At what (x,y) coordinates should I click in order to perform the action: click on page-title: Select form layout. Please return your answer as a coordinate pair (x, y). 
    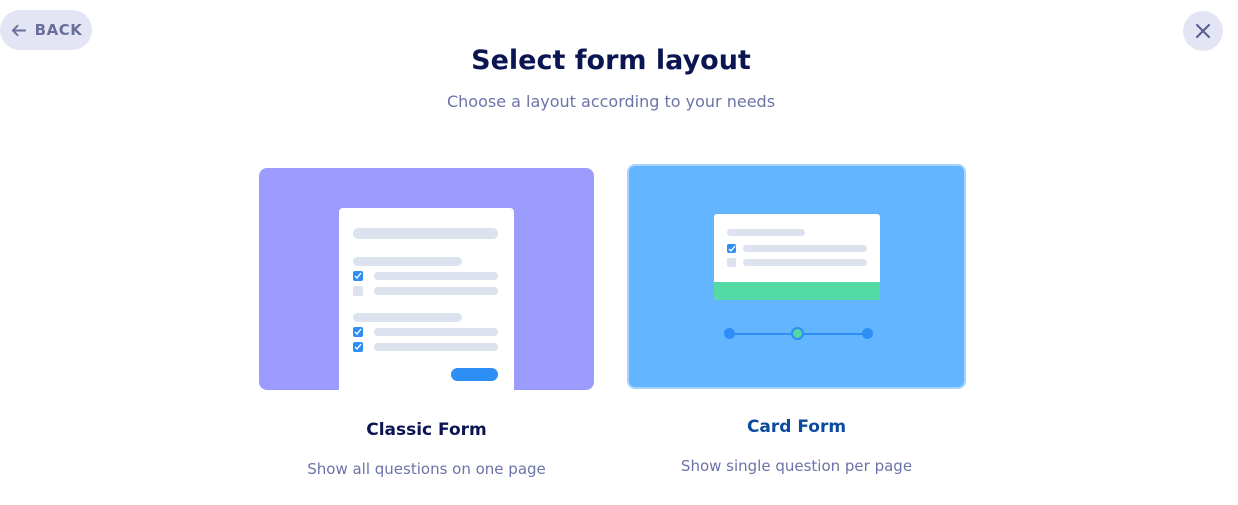
    Looking at the image, I should click on (611, 60).